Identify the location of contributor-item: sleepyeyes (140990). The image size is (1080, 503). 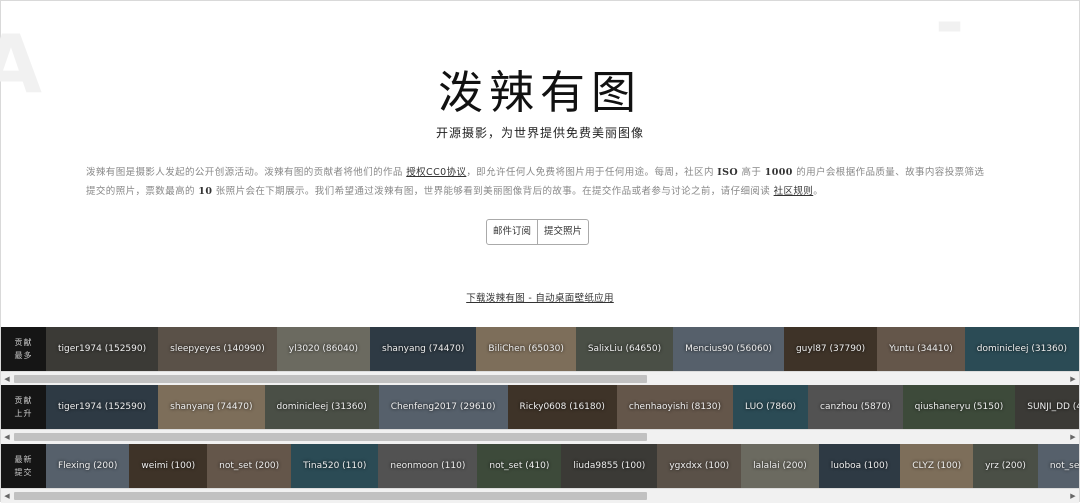
(217, 349).